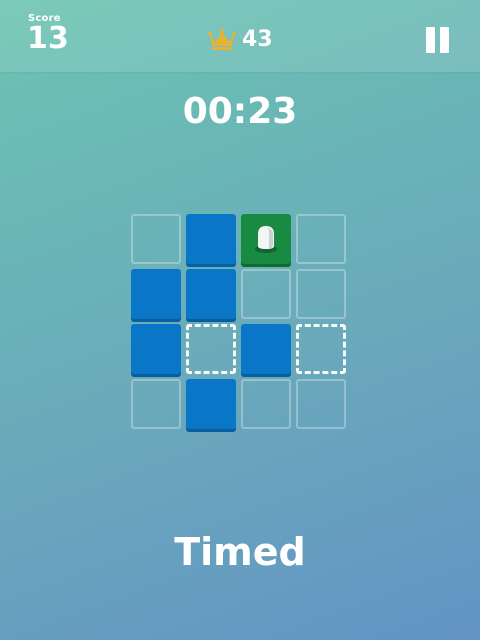 Image resolution: width=480 pixels, height=640 pixels. Describe the element at coordinates (438, 41) in the screenshot. I see `pause-button` at that location.